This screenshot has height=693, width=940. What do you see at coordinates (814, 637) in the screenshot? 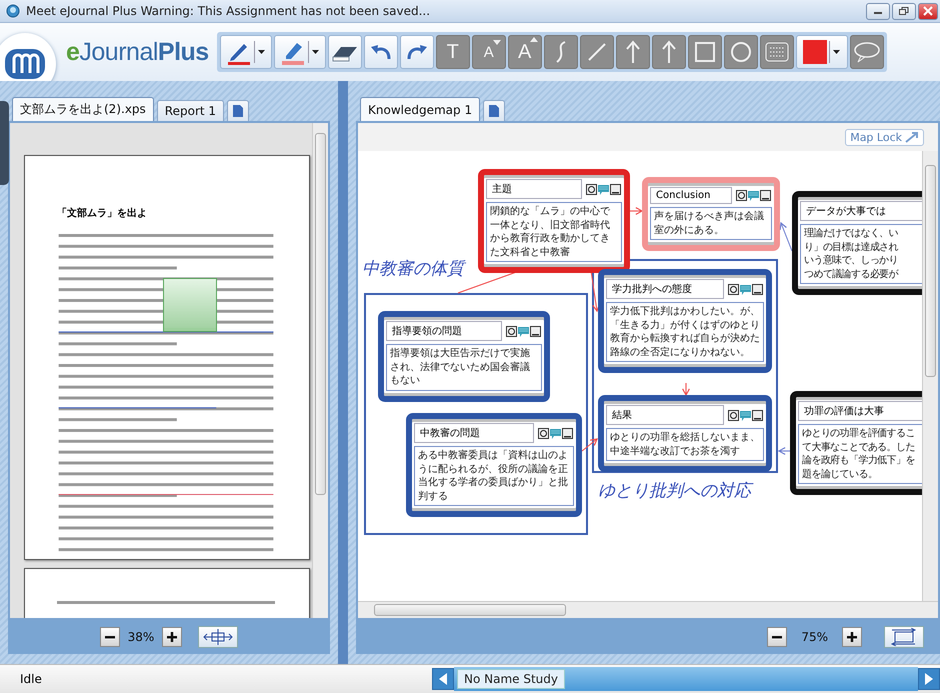
I see `zoom-level: 75%` at bounding box center [814, 637].